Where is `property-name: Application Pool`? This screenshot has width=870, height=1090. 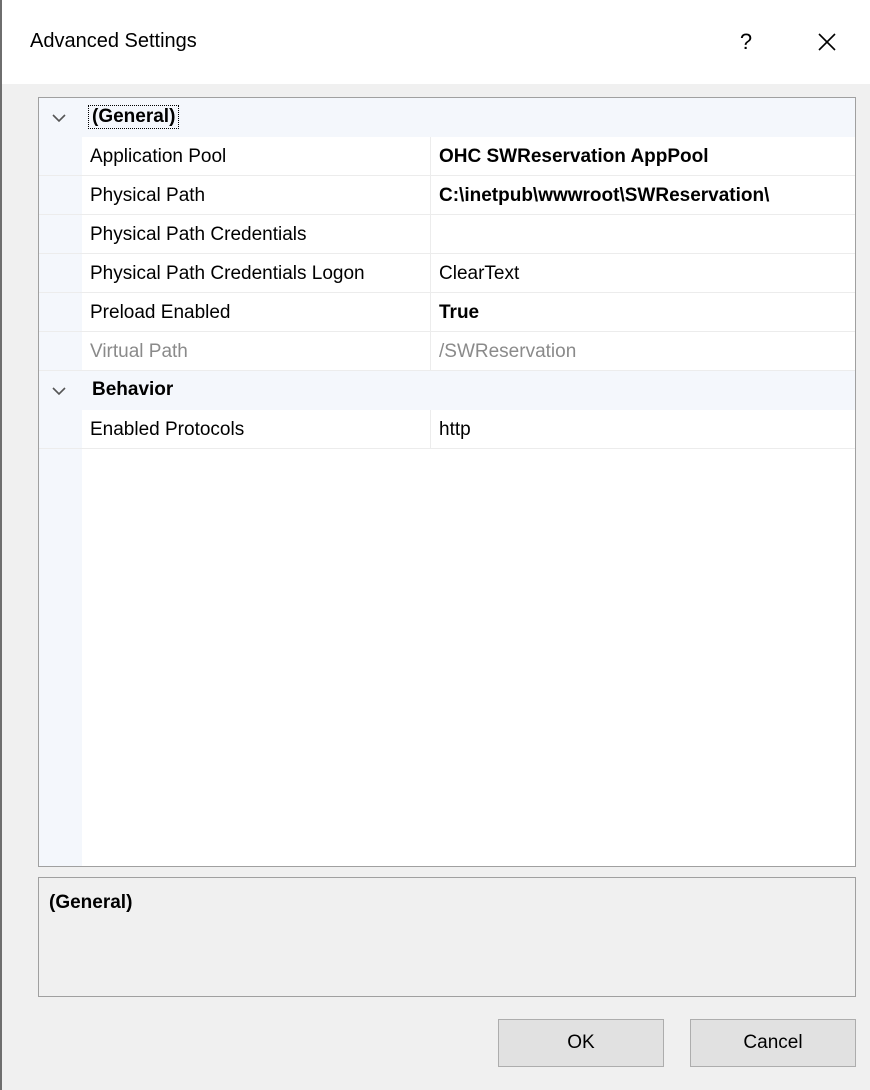
property-name: Application Pool is located at coordinates (158, 156).